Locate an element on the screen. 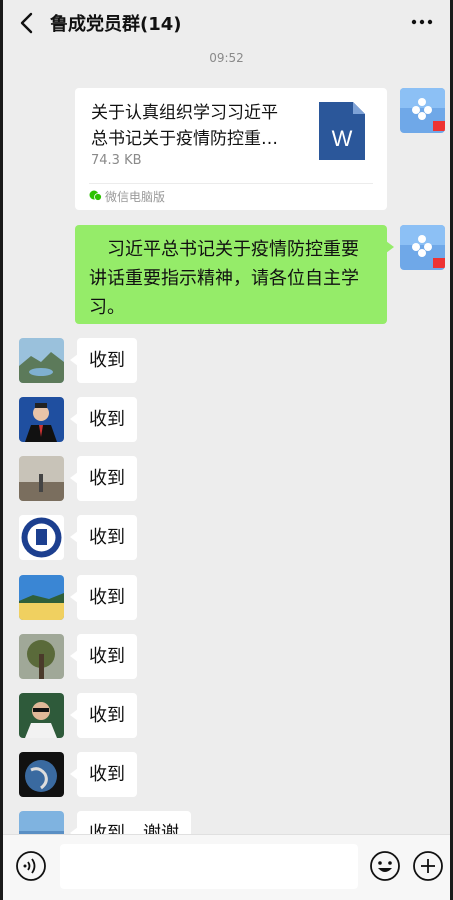  sent-text-message: 习近平总书记关于疫情防控重要 讲话重要指示精神，请各位自主学 习。 is located at coordinates (234, 274).